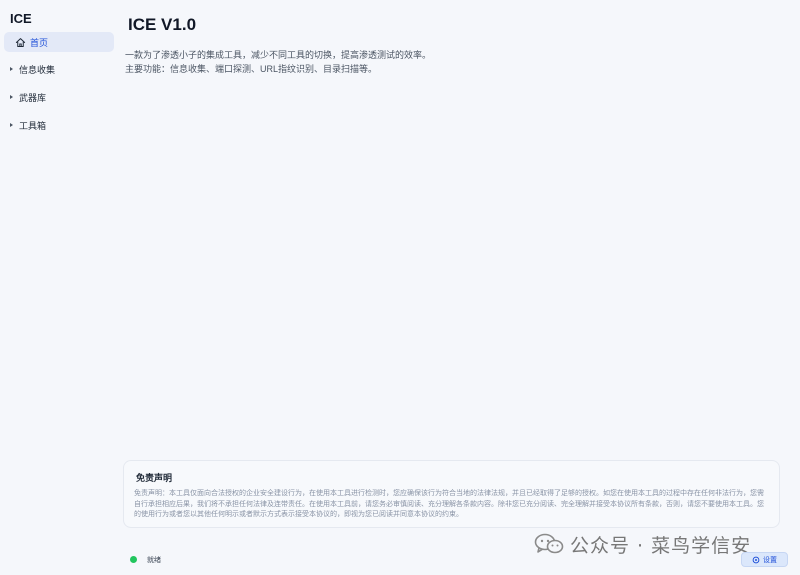  I want to click on watermark: 公众号 · 菜鸟学信安, so click(643, 544).